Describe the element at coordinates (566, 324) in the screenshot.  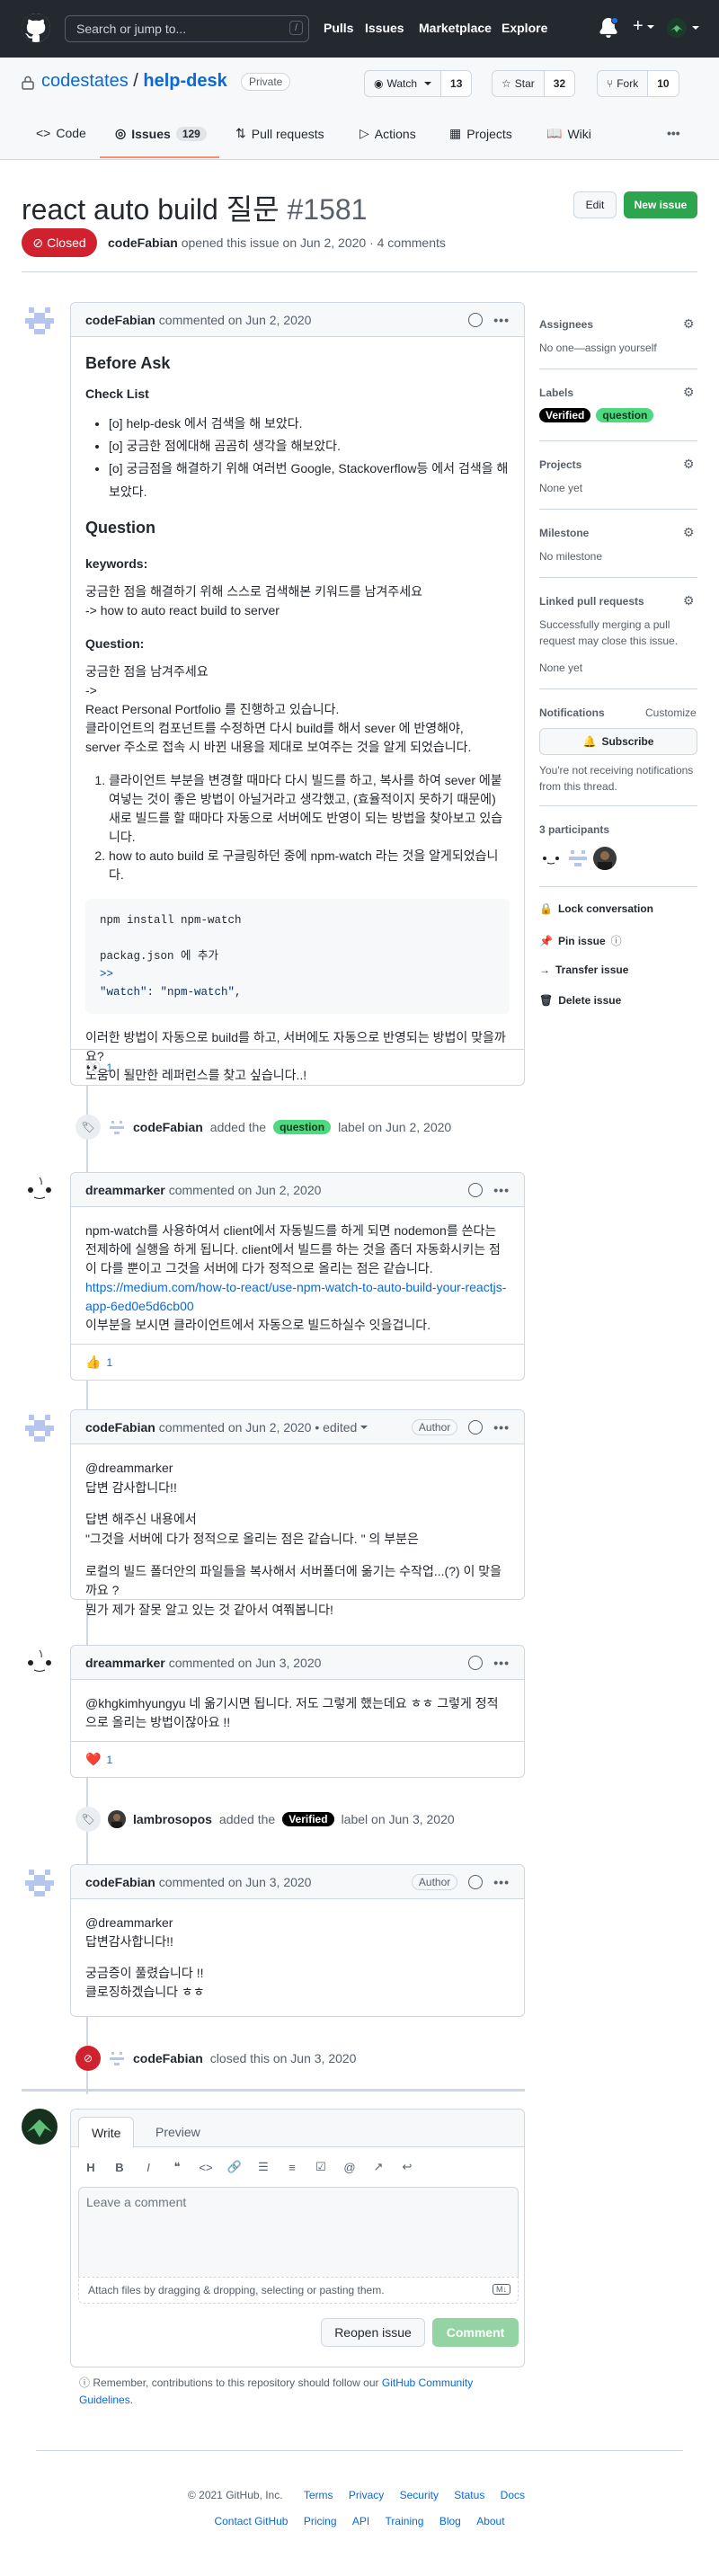
I see `assignees-title: Assignees` at that location.